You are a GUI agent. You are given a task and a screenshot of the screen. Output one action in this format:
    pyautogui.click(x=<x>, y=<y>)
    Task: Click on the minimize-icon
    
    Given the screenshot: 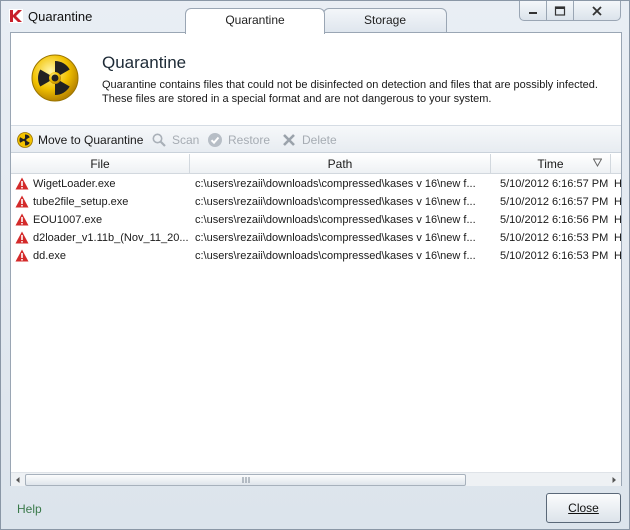 What is the action you would take?
    pyautogui.click(x=533, y=12)
    